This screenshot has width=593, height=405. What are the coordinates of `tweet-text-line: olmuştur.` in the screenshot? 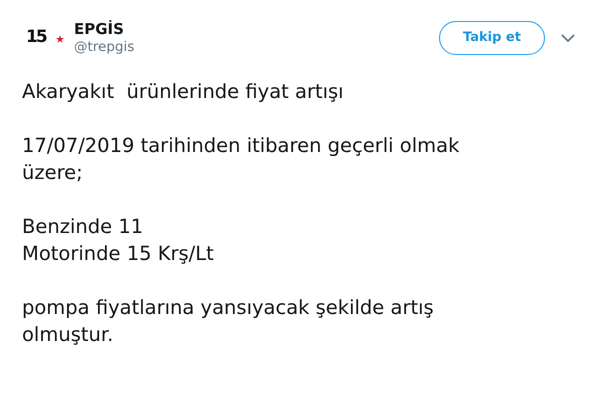 It's located at (68, 335).